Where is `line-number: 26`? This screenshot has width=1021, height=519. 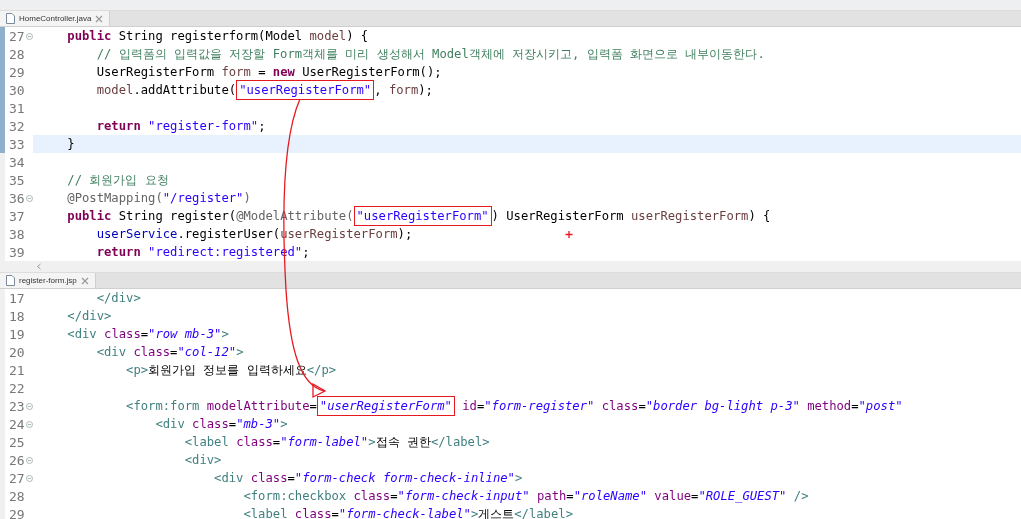 line-number: 26 is located at coordinates (17, 460).